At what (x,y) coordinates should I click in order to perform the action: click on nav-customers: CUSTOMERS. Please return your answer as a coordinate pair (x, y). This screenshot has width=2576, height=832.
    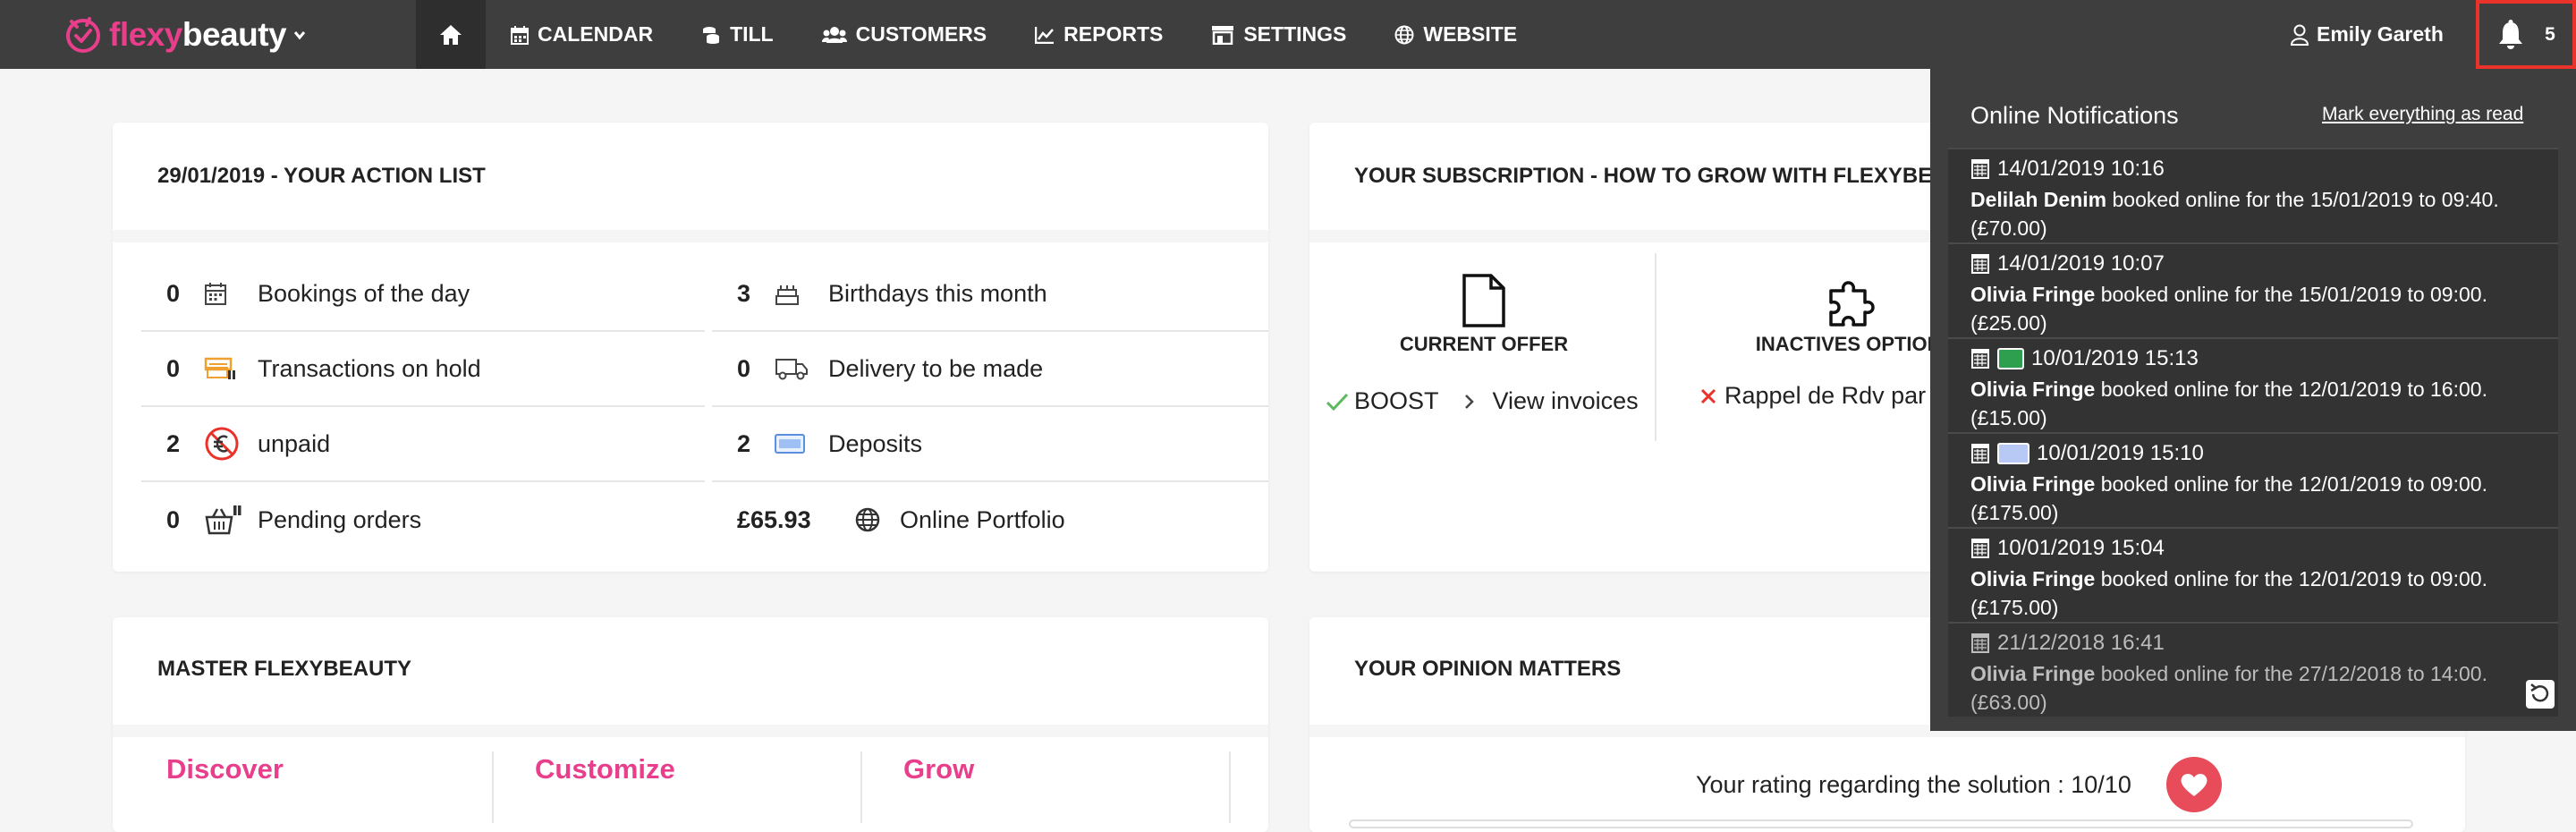
    Looking at the image, I should click on (904, 34).